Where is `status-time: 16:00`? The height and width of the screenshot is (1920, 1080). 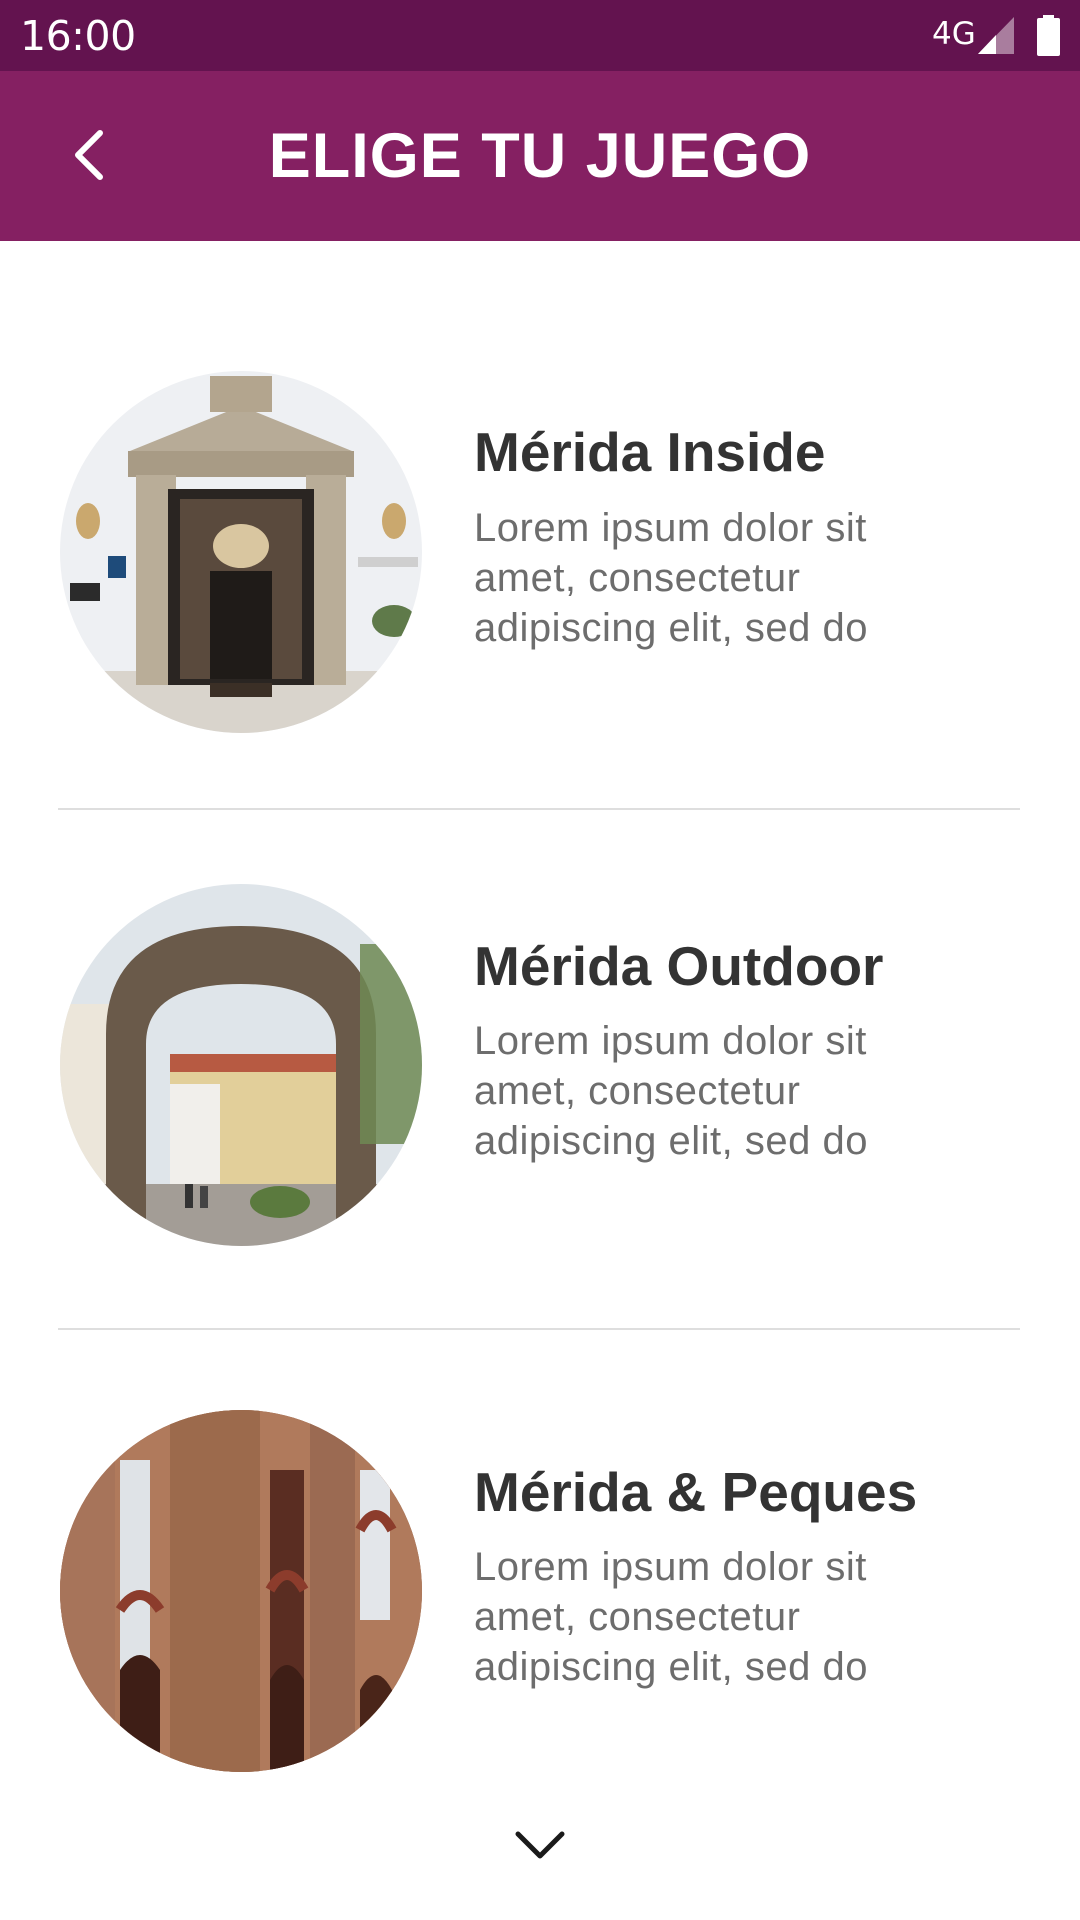
status-time: 16:00 is located at coordinates (78, 36).